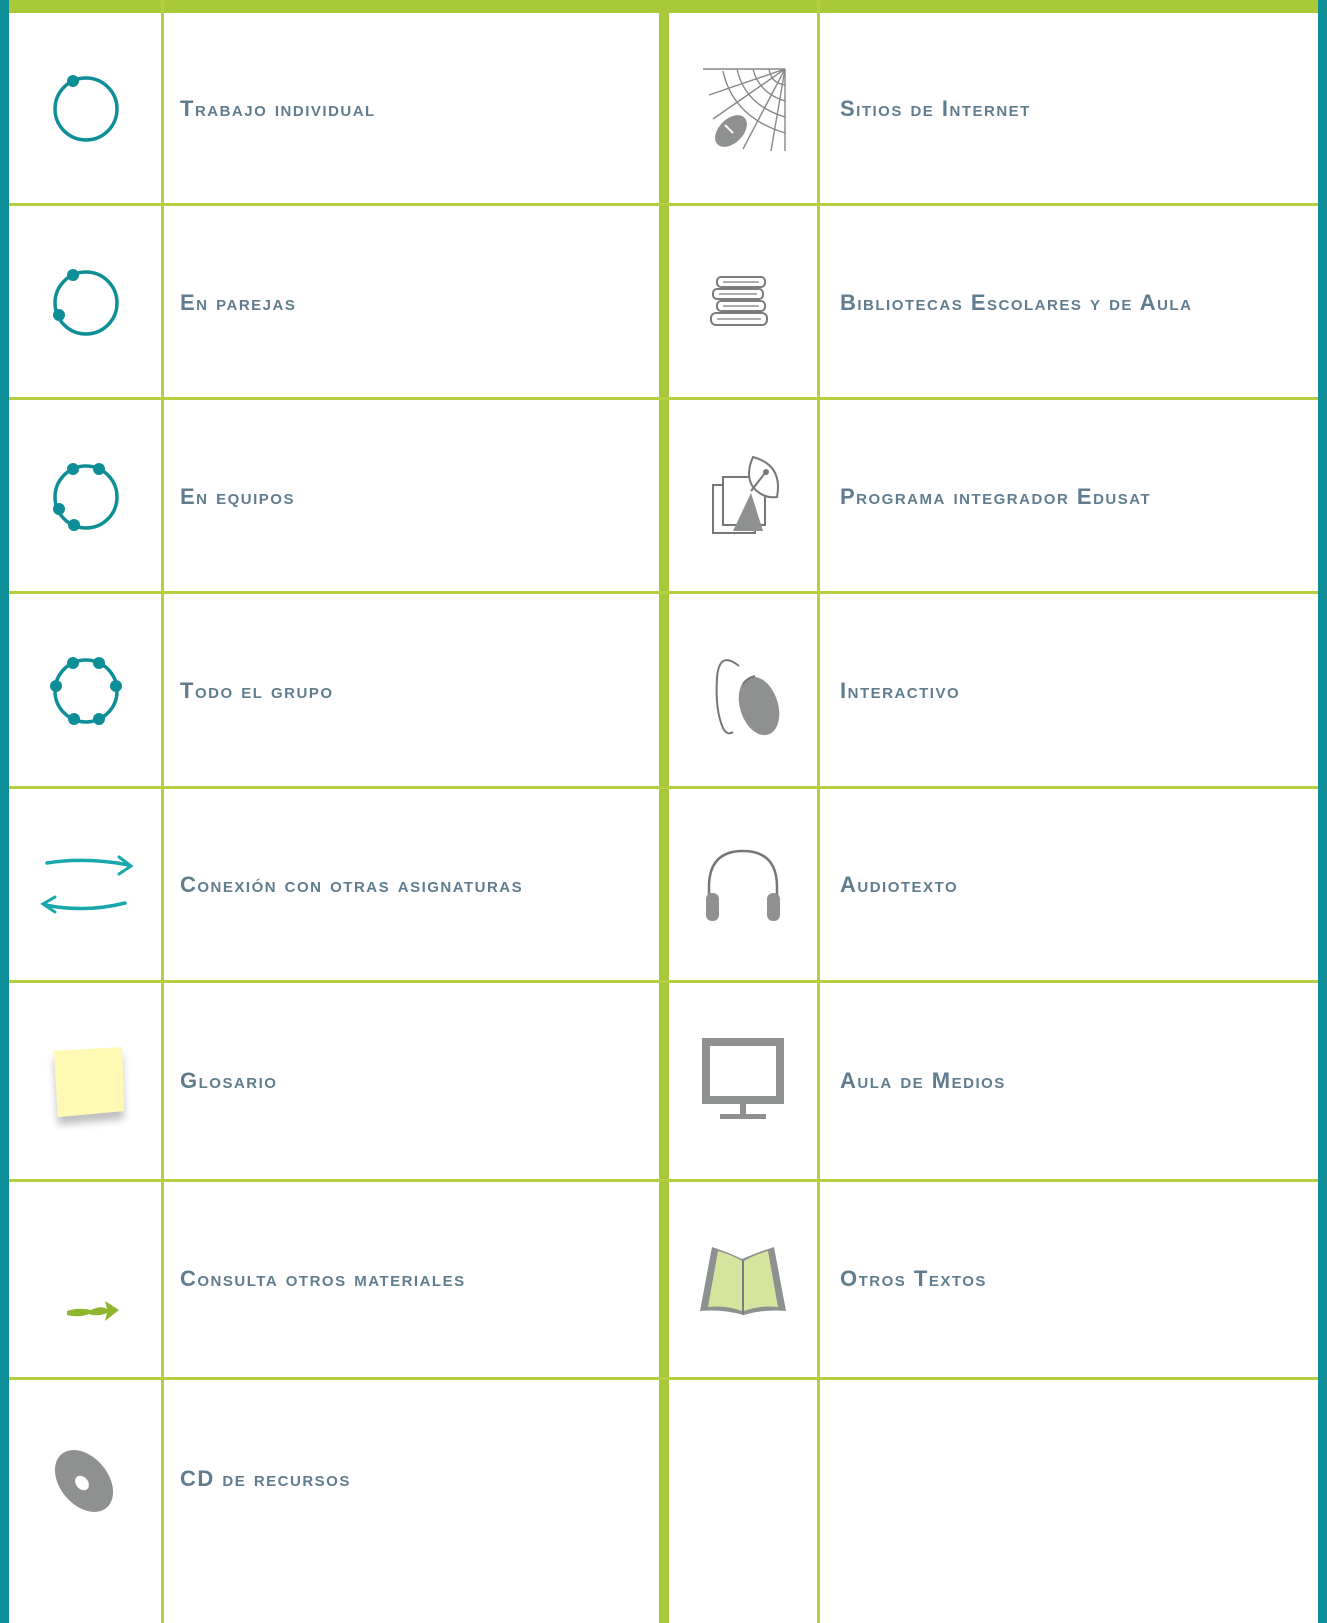  I want to click on label-cd-recursos: CD de recursos, so click(265, 1478).